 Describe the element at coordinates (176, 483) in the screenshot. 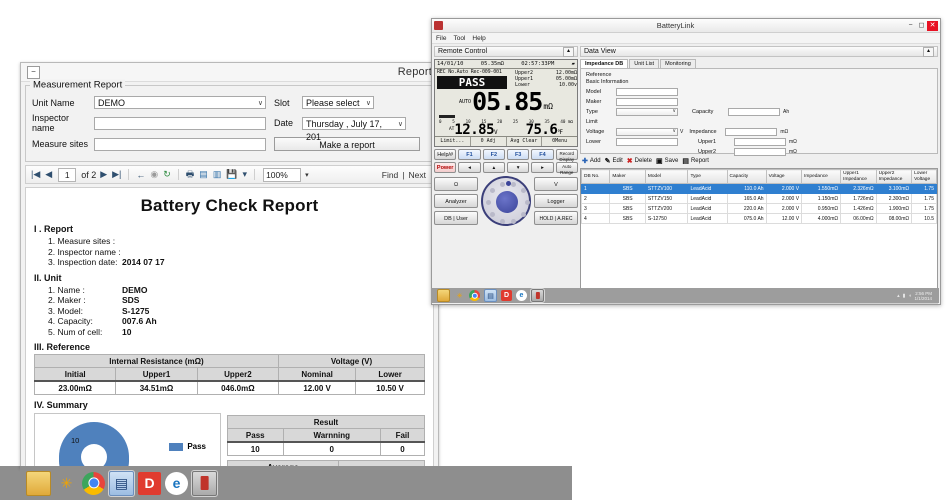

I see `ie-icon: e` at that location.